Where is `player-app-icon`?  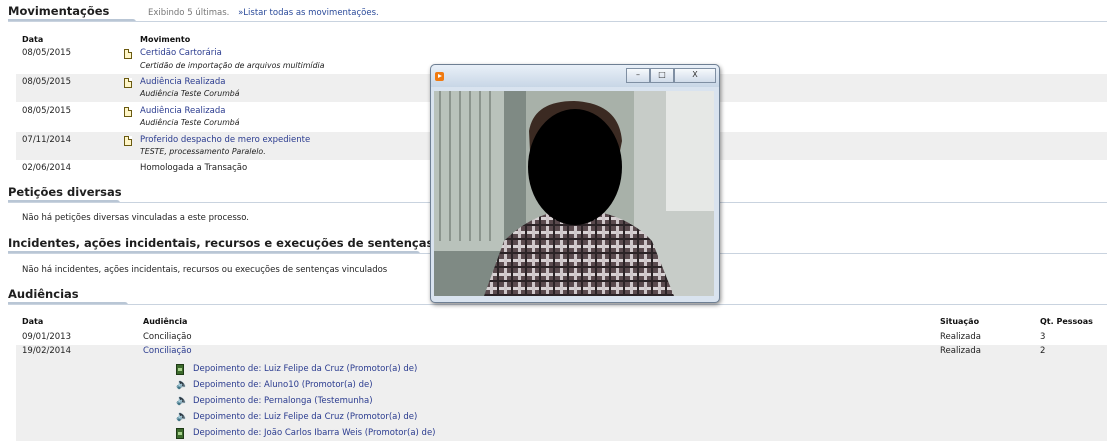
player-app-icon is located at coordinates (439, 76).